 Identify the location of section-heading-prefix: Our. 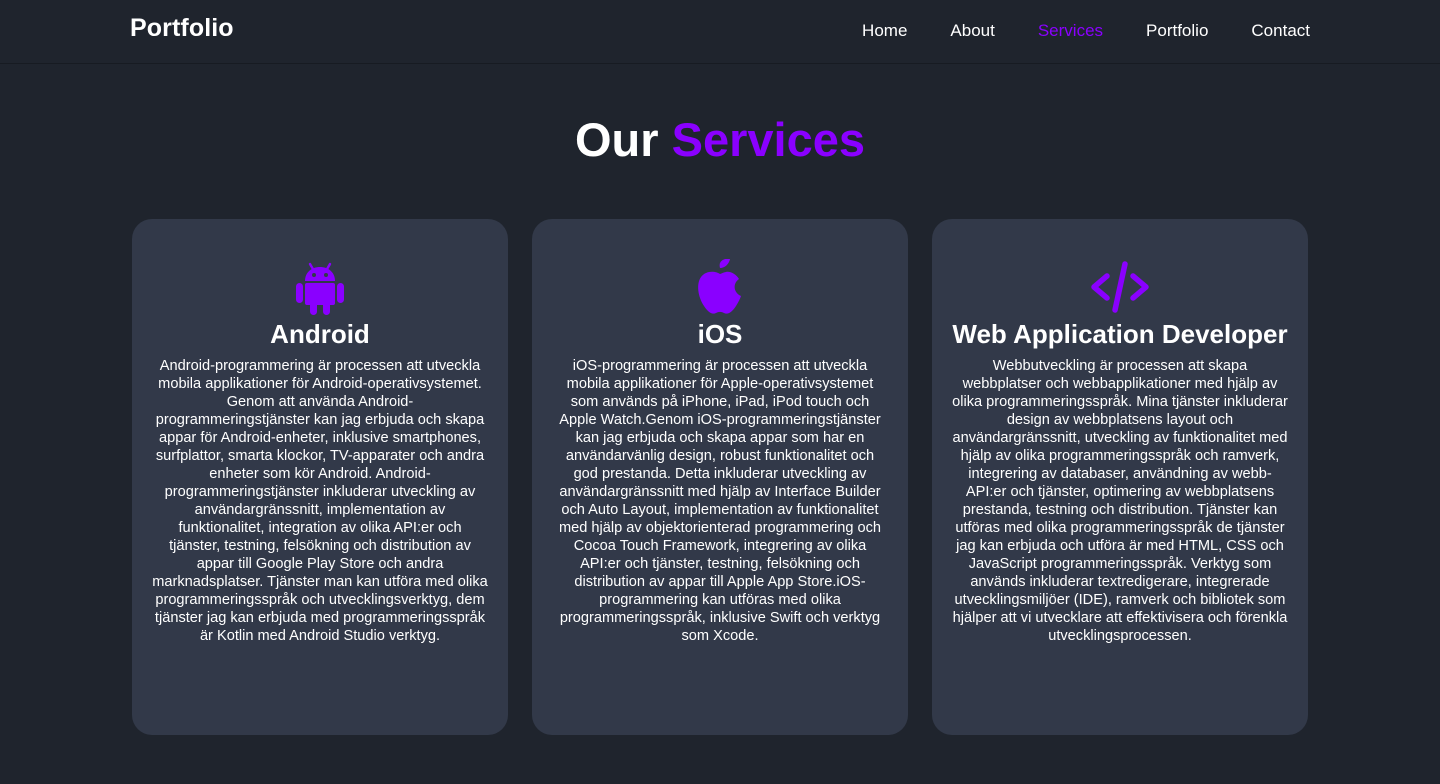
(616, 139).